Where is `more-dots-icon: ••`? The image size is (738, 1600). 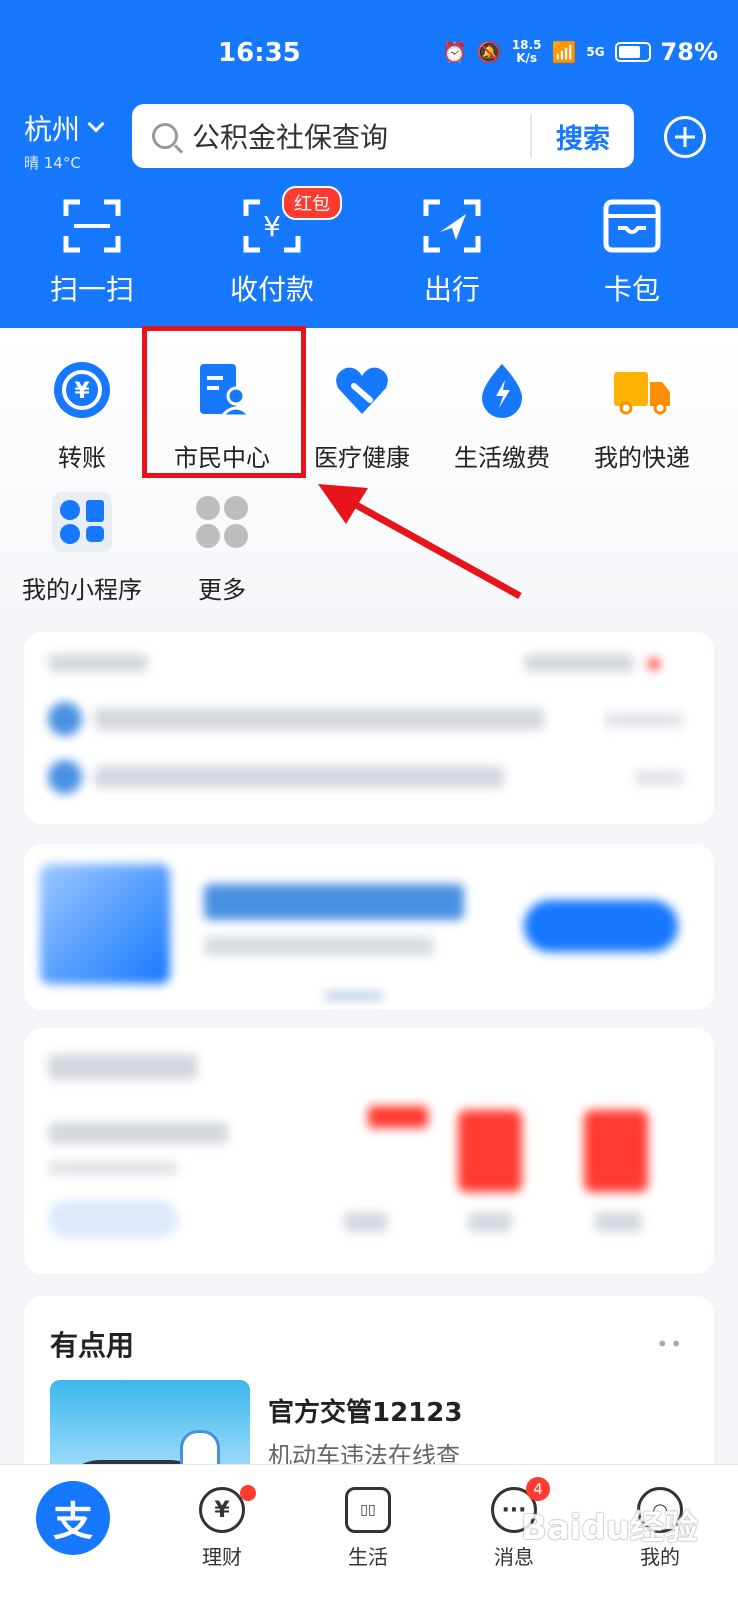 more-dots-icon: •• is located at coordinates (670, 1344).